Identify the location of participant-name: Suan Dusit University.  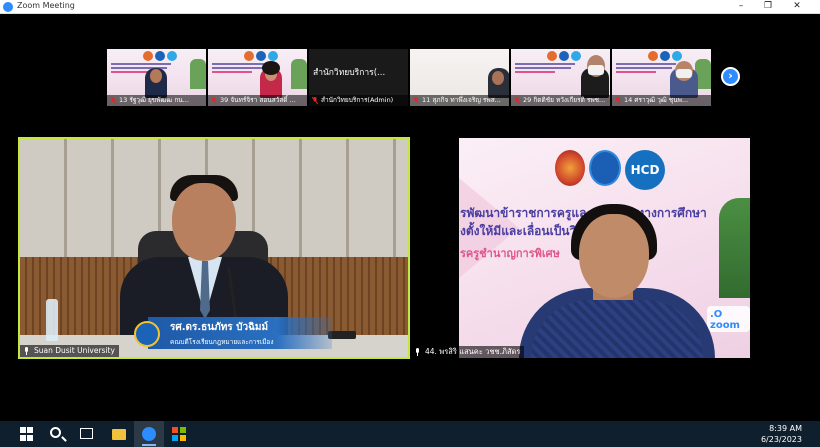
(74, 350).